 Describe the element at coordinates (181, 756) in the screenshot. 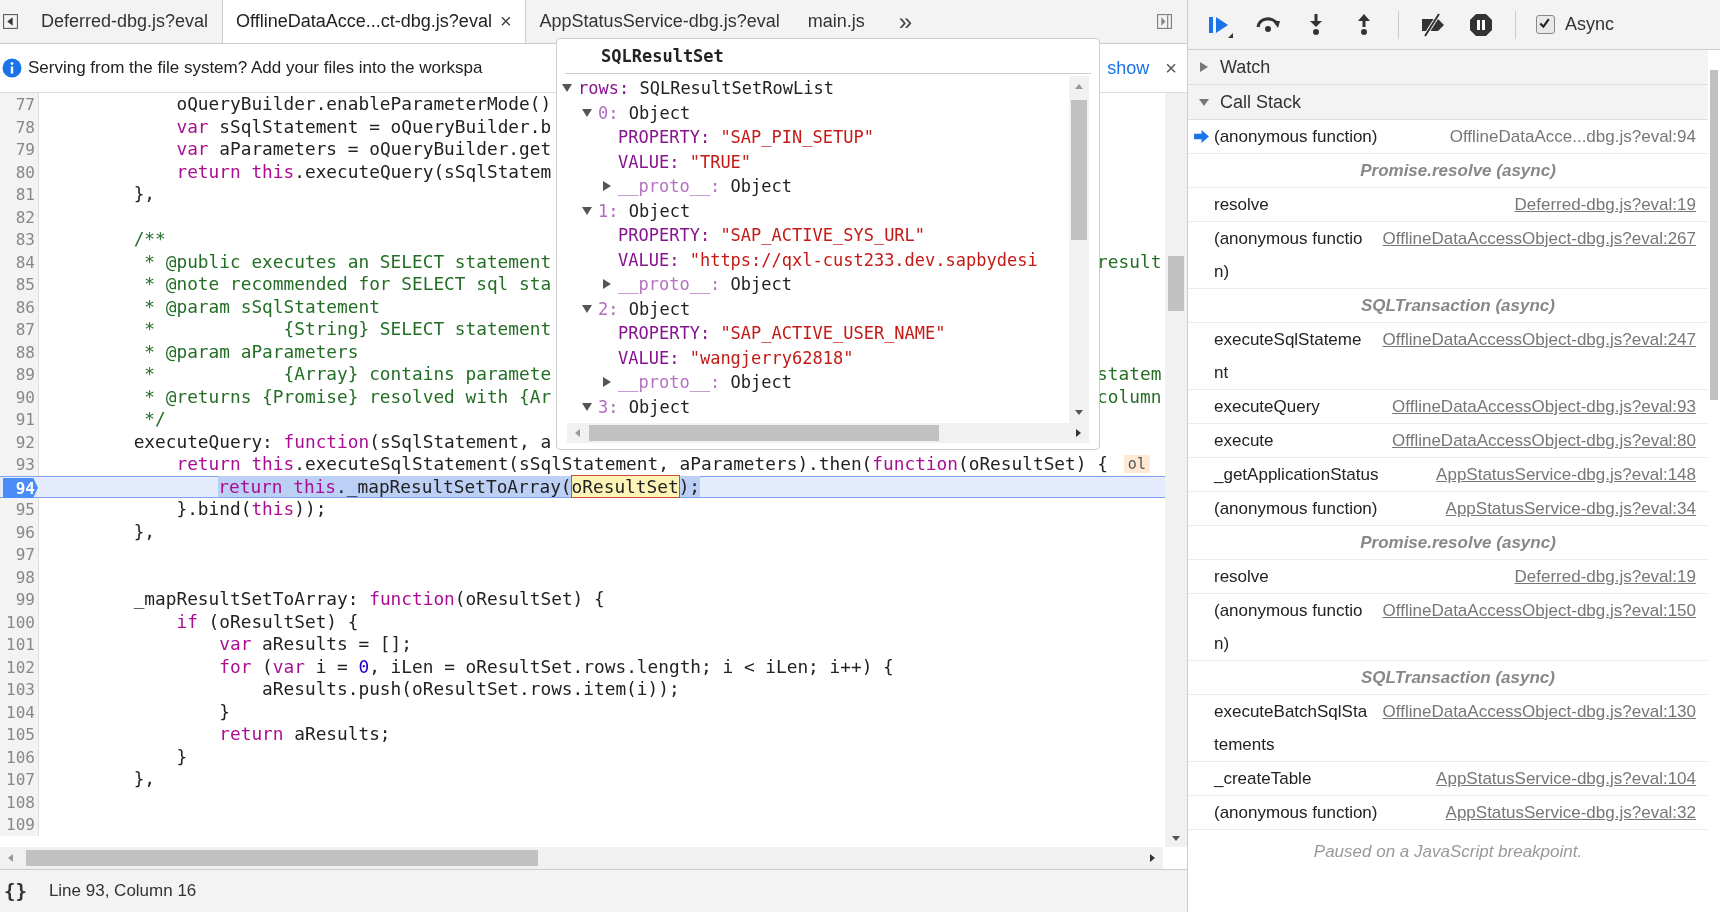

I see `code-line: }` at that location.